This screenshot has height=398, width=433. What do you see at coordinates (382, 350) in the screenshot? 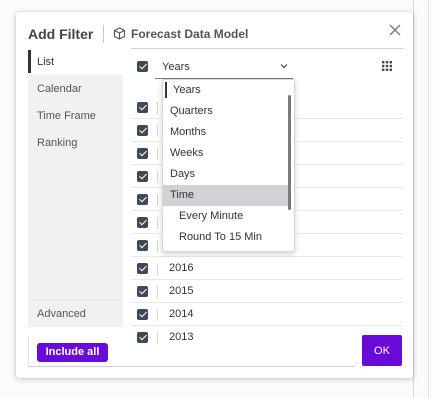
I see `ok-button: OK` at bounding box center [382, 350].